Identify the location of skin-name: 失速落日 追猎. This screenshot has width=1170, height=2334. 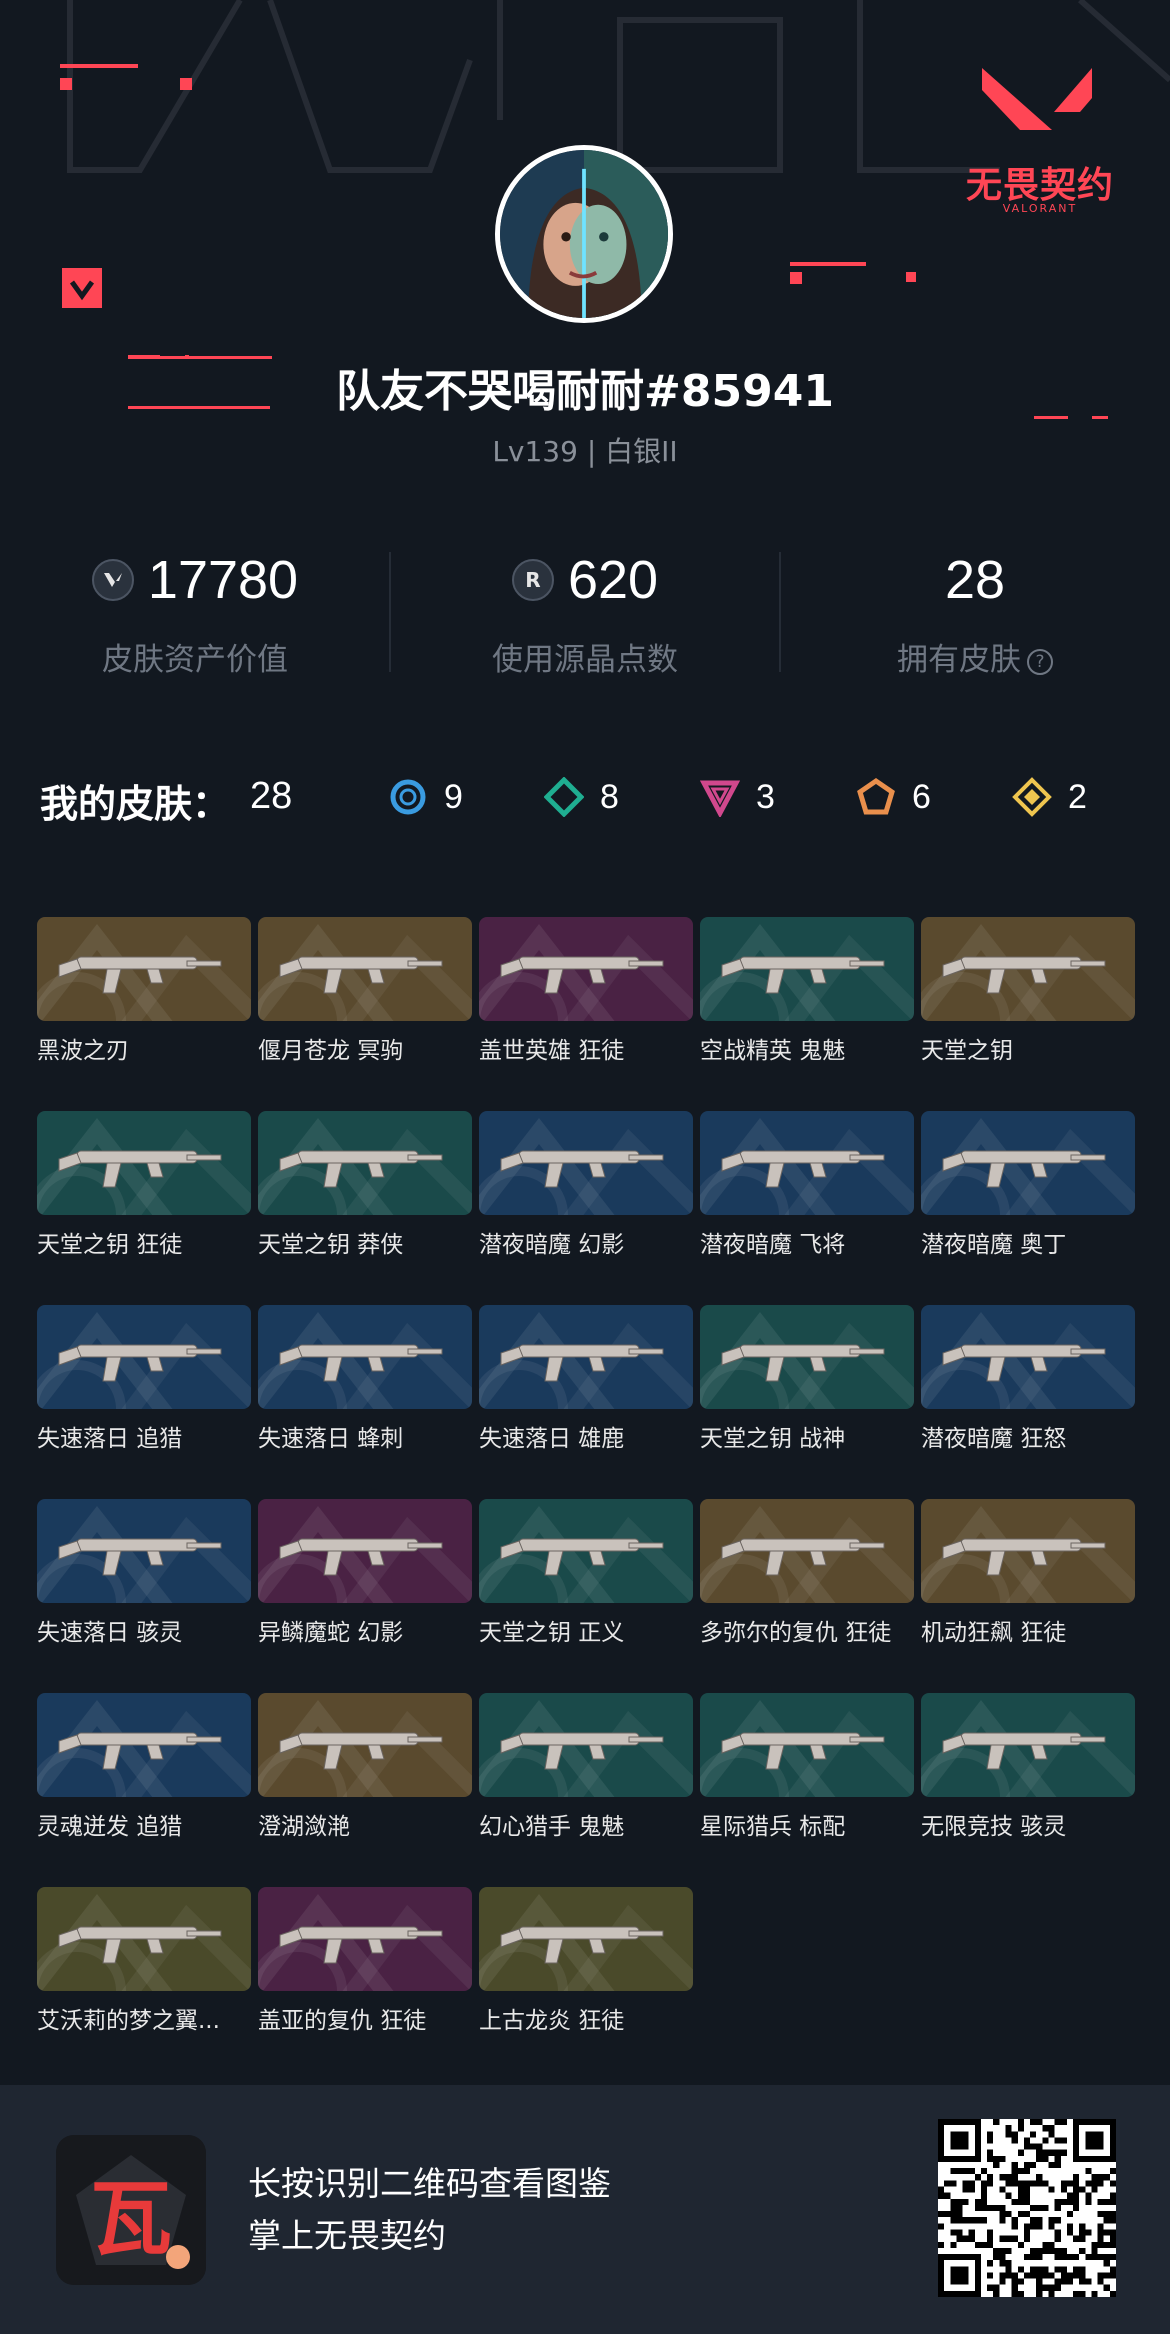
(110, 1439).